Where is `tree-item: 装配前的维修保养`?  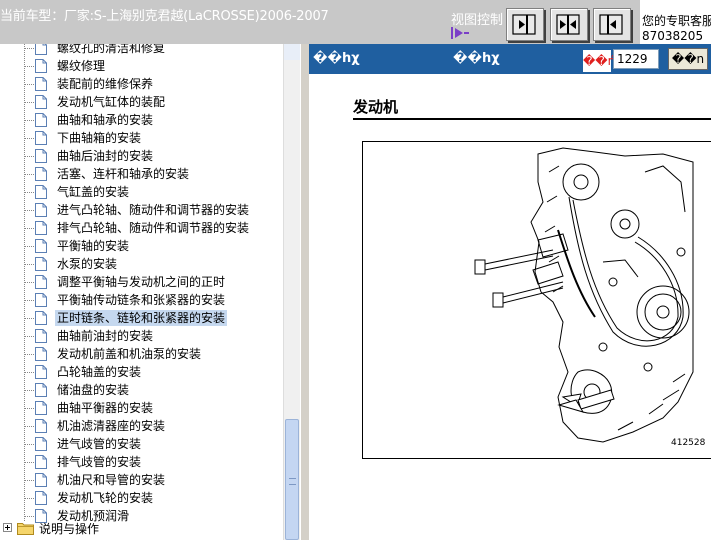 tree-item: 装配前的维修保养 is located at coordinates (141, 84).